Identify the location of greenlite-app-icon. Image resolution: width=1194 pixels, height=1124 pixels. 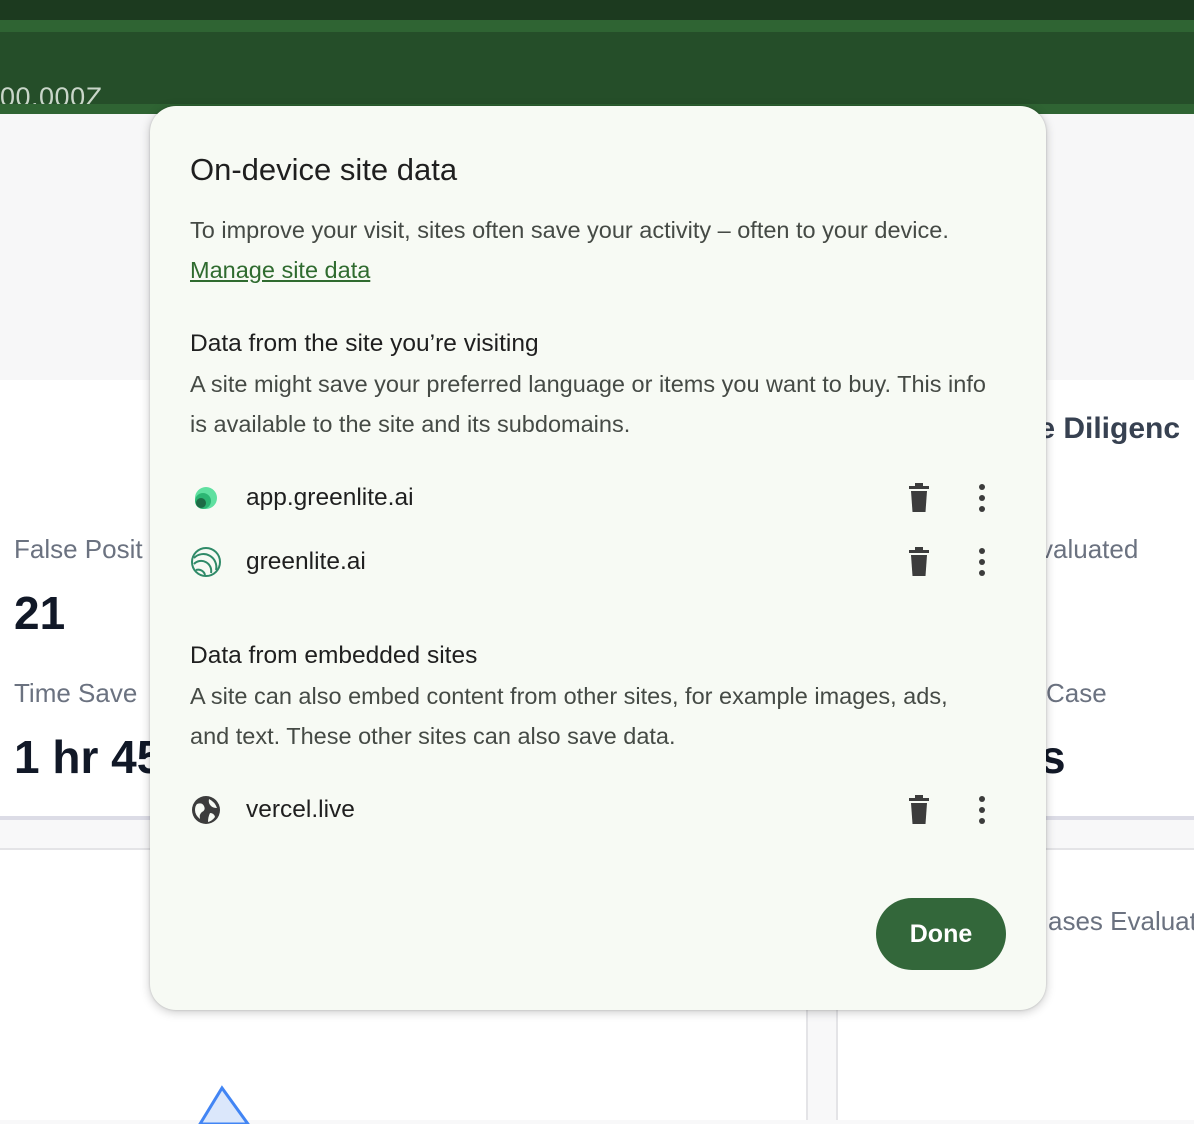
(206, 498).